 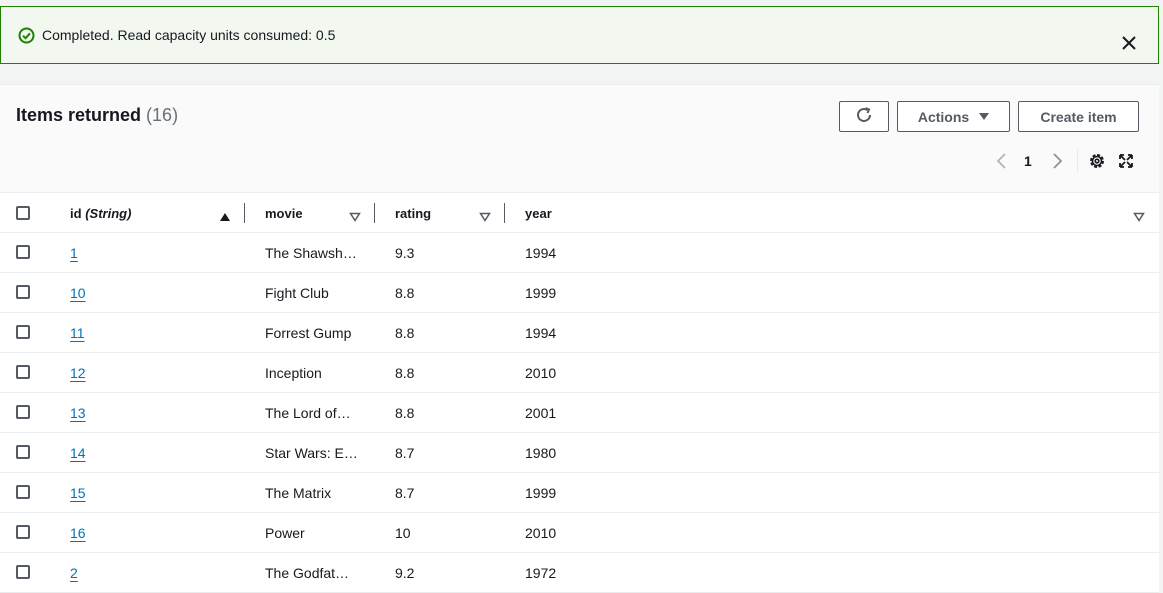 What do you see at coordinates (579, 573) in the screenshot?
I see `table-row: 2 The Godfat… 9.2 1972` at bounding box center [579, 573].